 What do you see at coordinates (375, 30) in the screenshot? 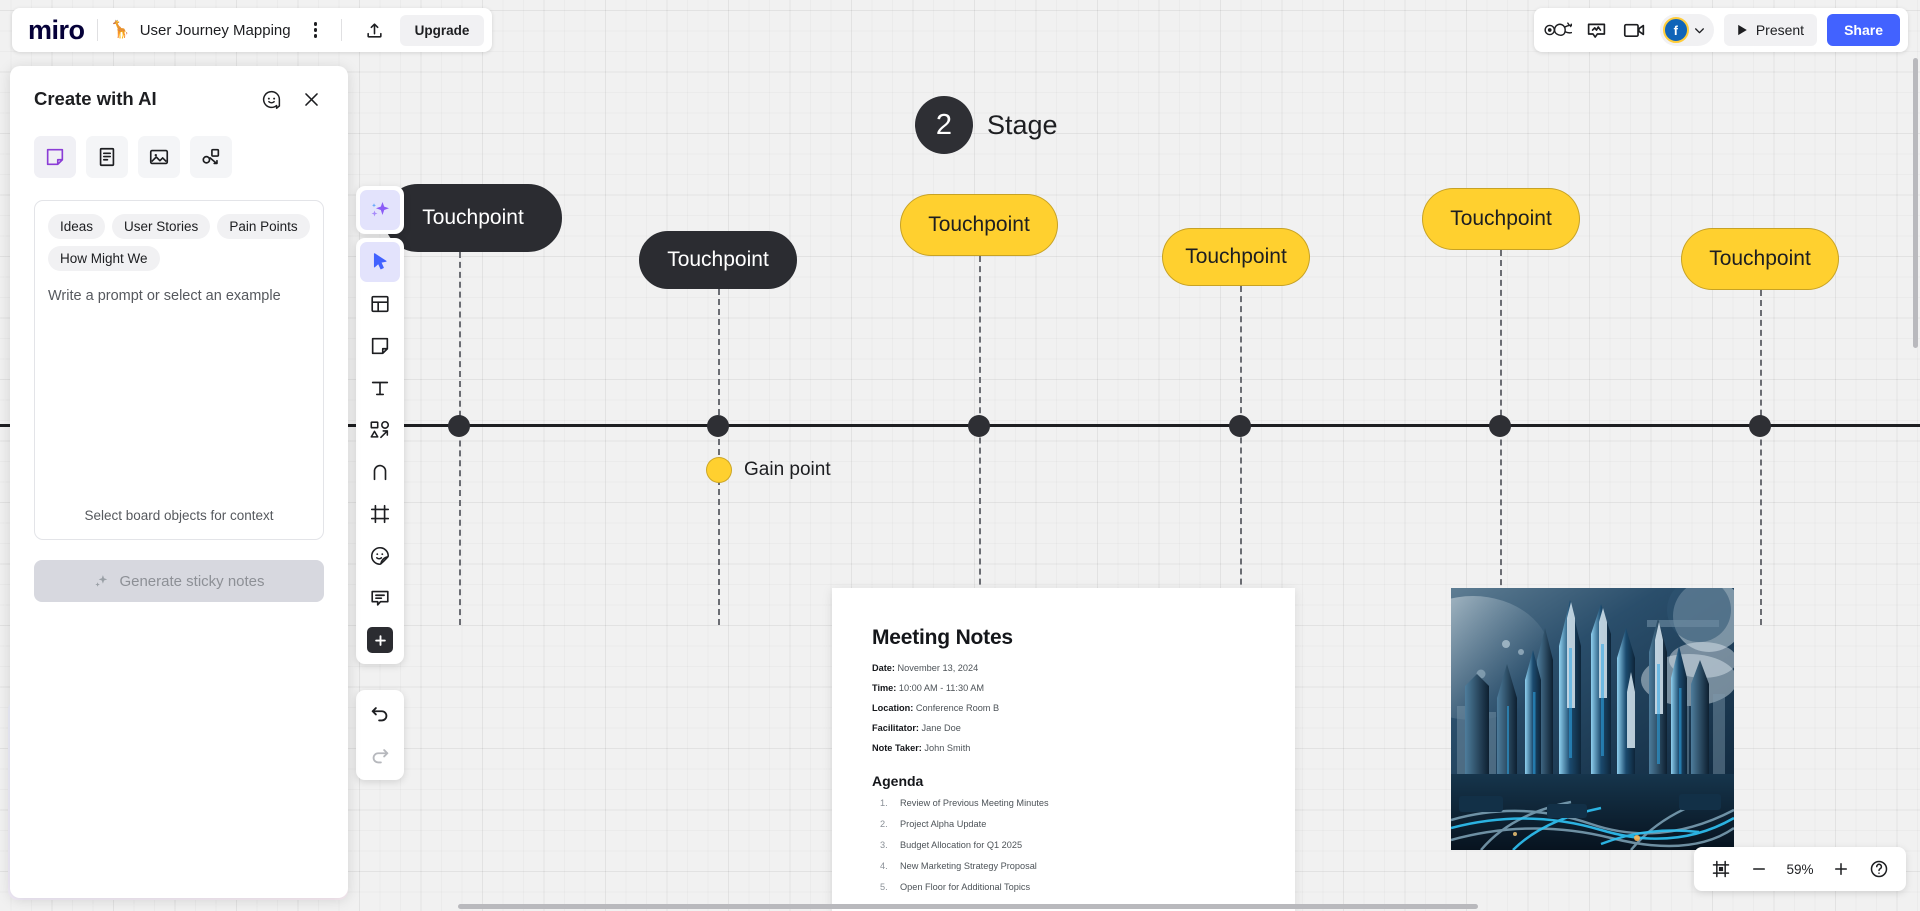
I see `upload-icon` at bounding box center [375, 30].